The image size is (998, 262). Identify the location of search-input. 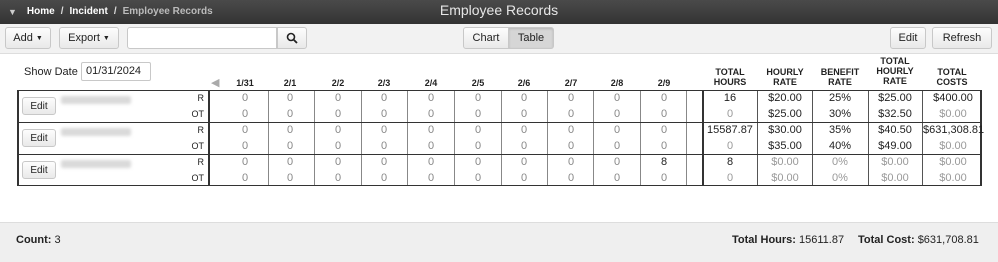
(202, 38).